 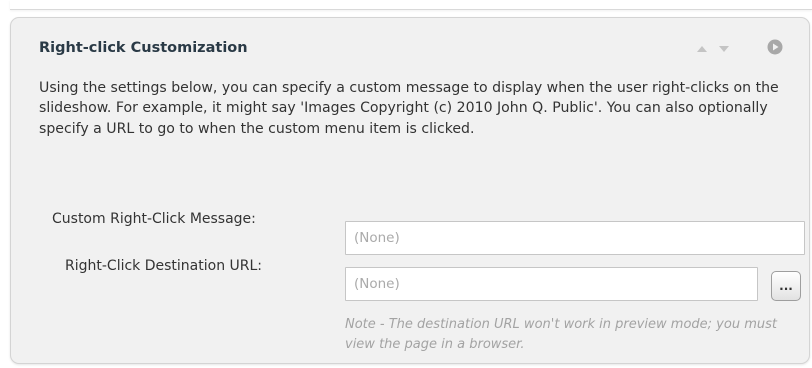 What do you see at coordinates (724, 49) in the screenshot?
I see `arrow-down-icon` at bounding box center [724, 49].